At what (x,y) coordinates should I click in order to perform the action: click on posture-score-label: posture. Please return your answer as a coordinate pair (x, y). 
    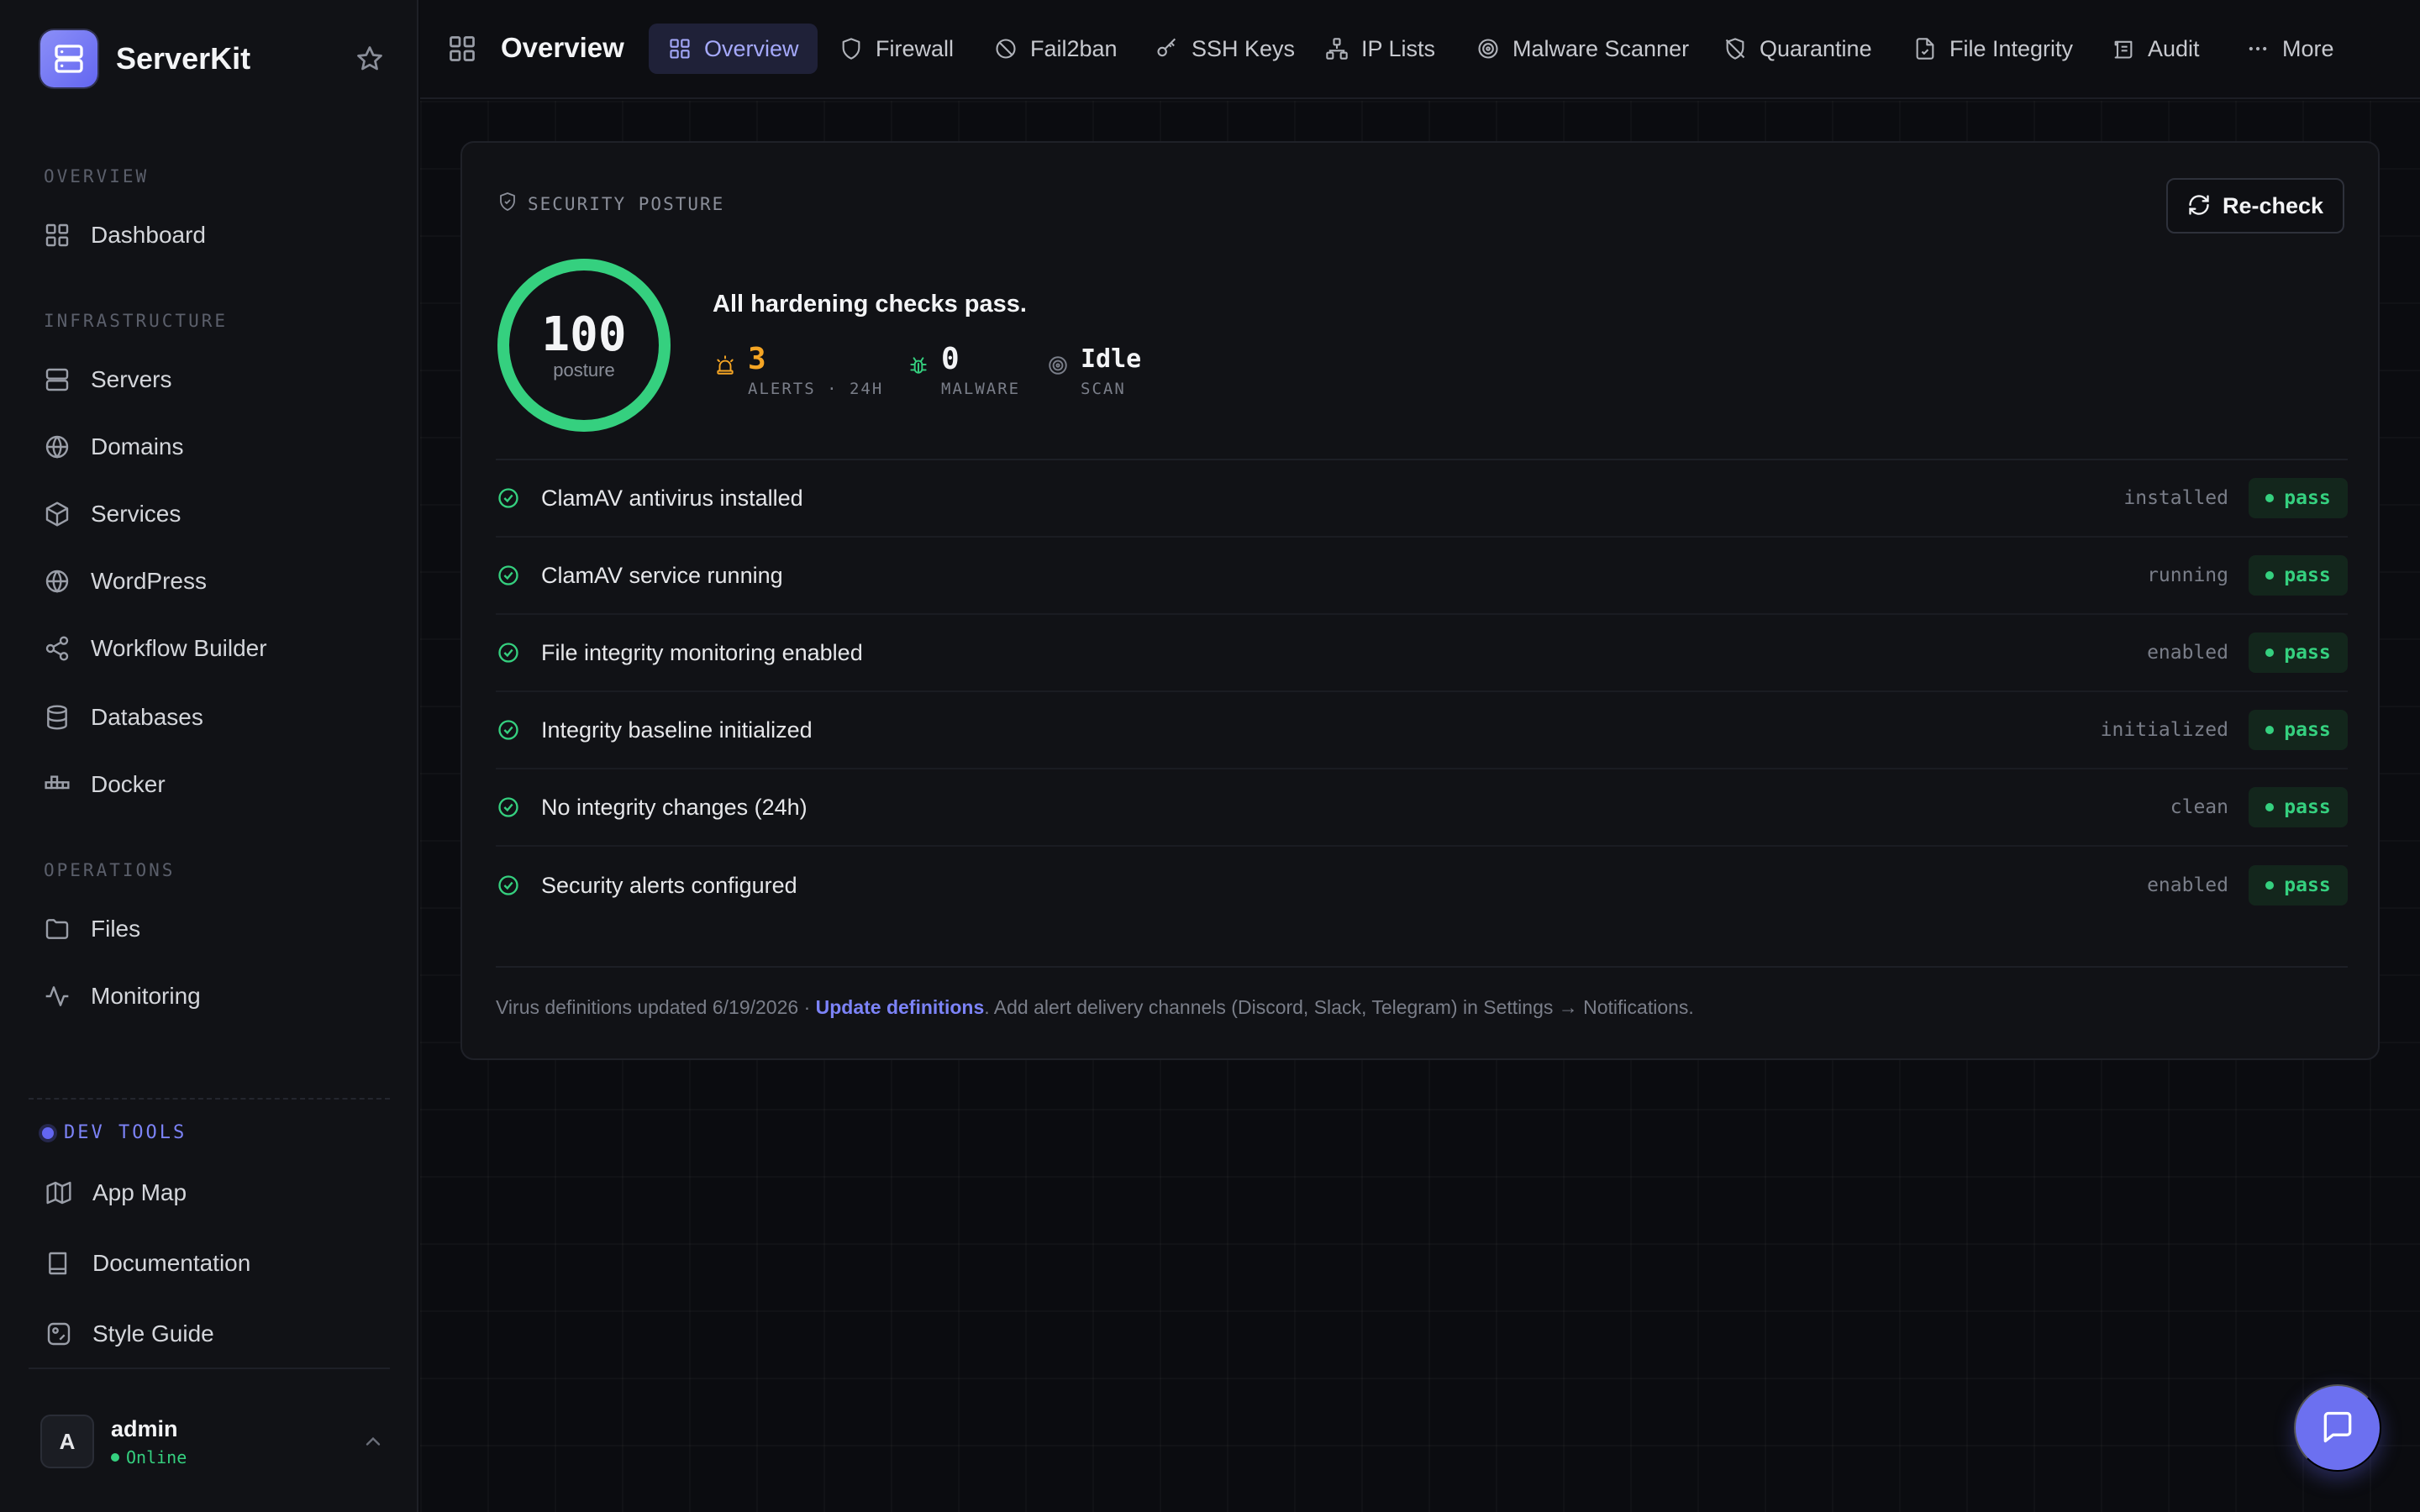
    Looking at the image, I should click on (584, 370).